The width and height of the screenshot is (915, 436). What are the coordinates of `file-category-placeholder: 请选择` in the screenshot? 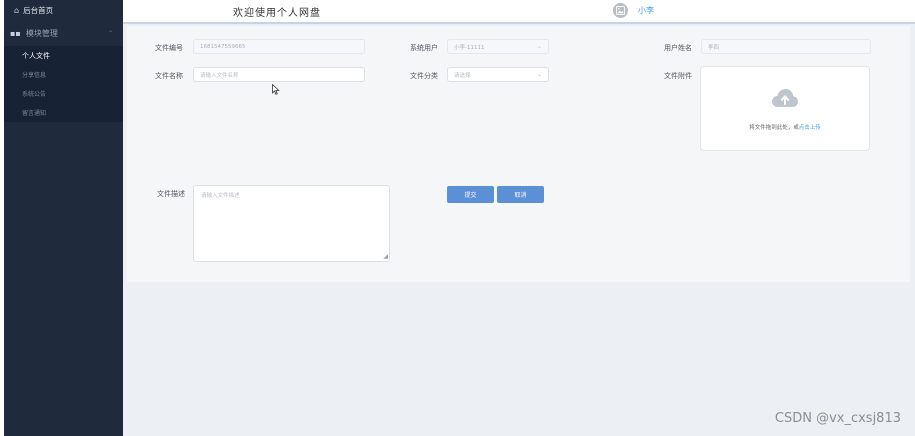 It's located at (462, 75).